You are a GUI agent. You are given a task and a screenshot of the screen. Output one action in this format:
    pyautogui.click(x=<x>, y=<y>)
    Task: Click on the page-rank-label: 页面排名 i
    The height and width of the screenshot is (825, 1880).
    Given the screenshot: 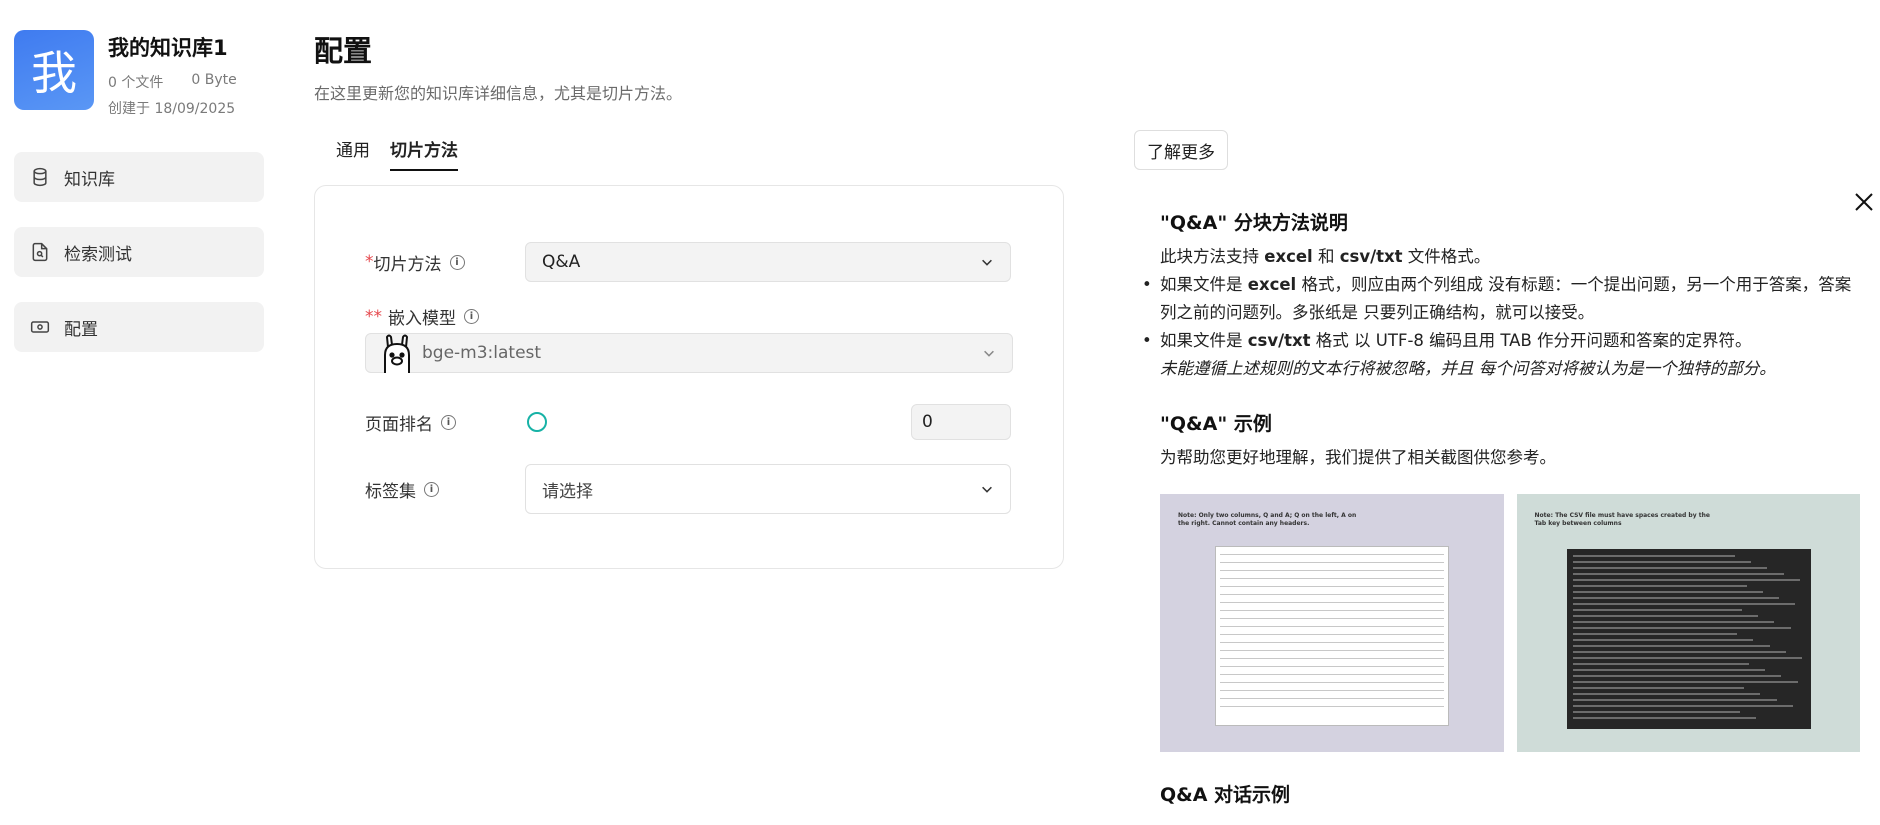 What is the action you would take?
    pyautogui.click(x=446, y=422)
    